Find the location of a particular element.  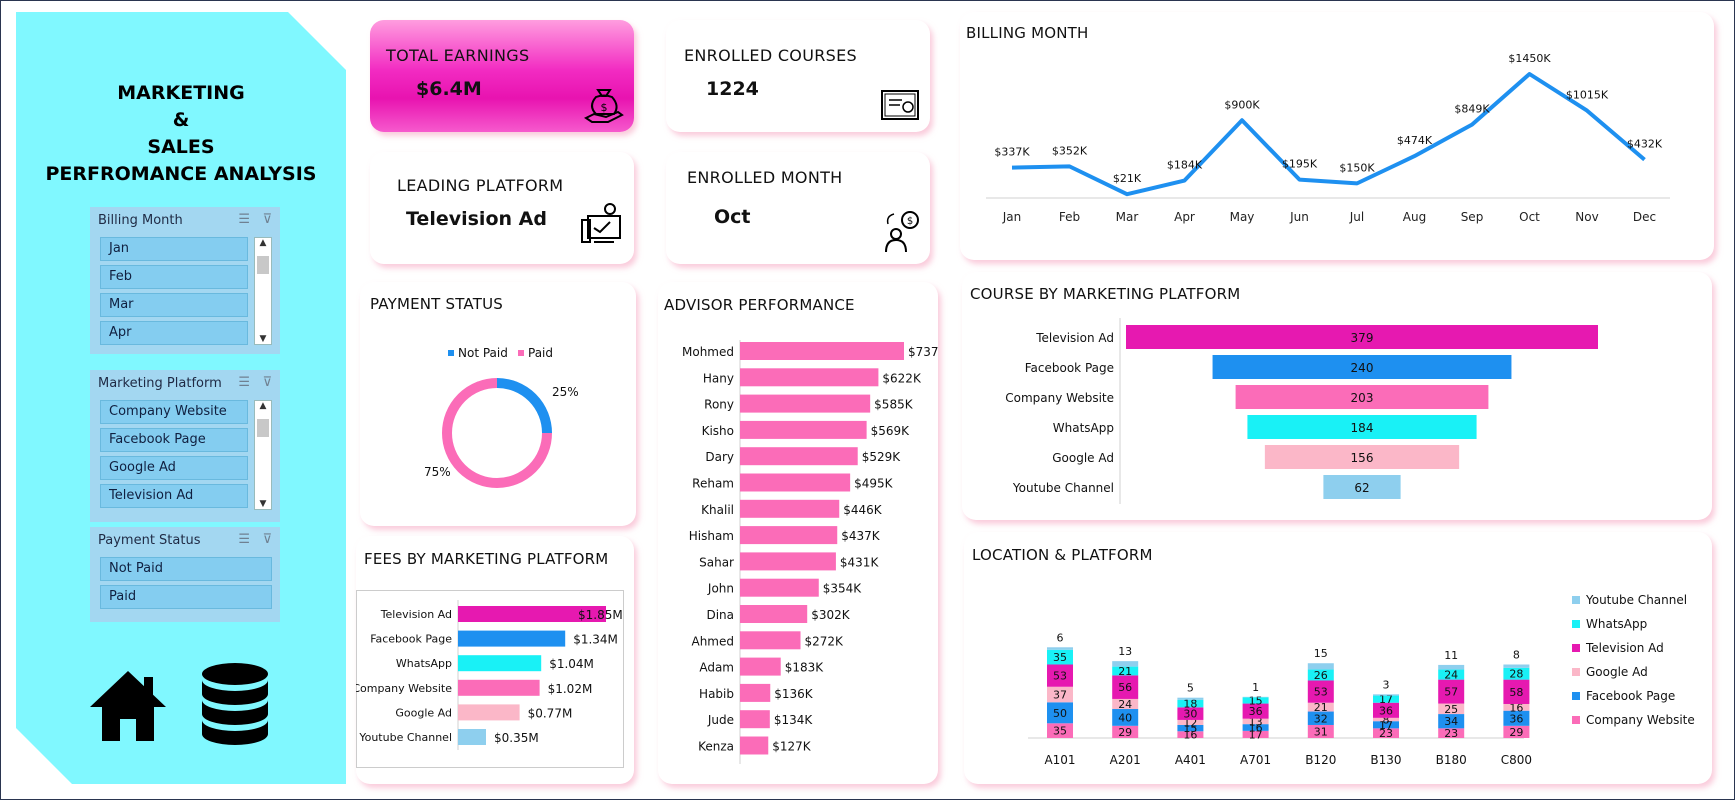

data-label: 25% is located at coordinates (565, 392).